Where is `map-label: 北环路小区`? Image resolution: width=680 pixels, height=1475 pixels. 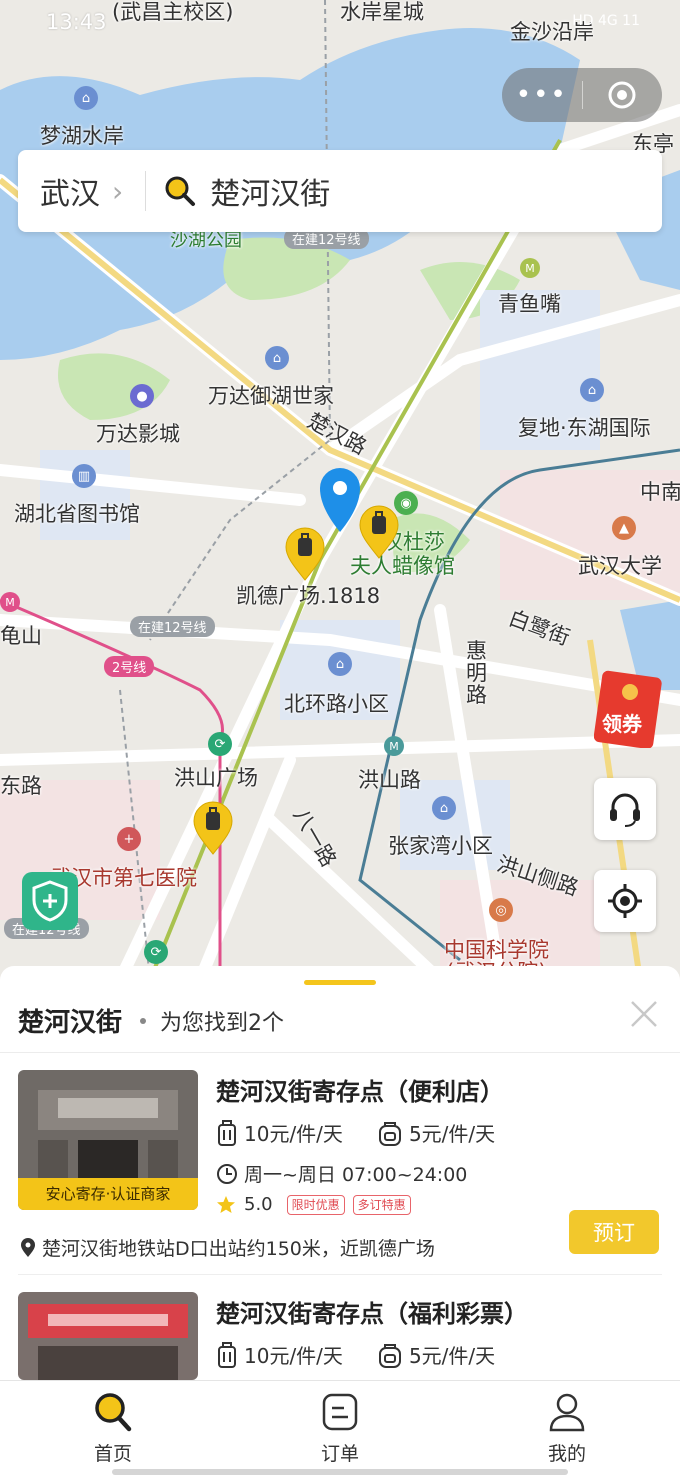
map-label: 北环路小区 is located at coordinates (336, 704).